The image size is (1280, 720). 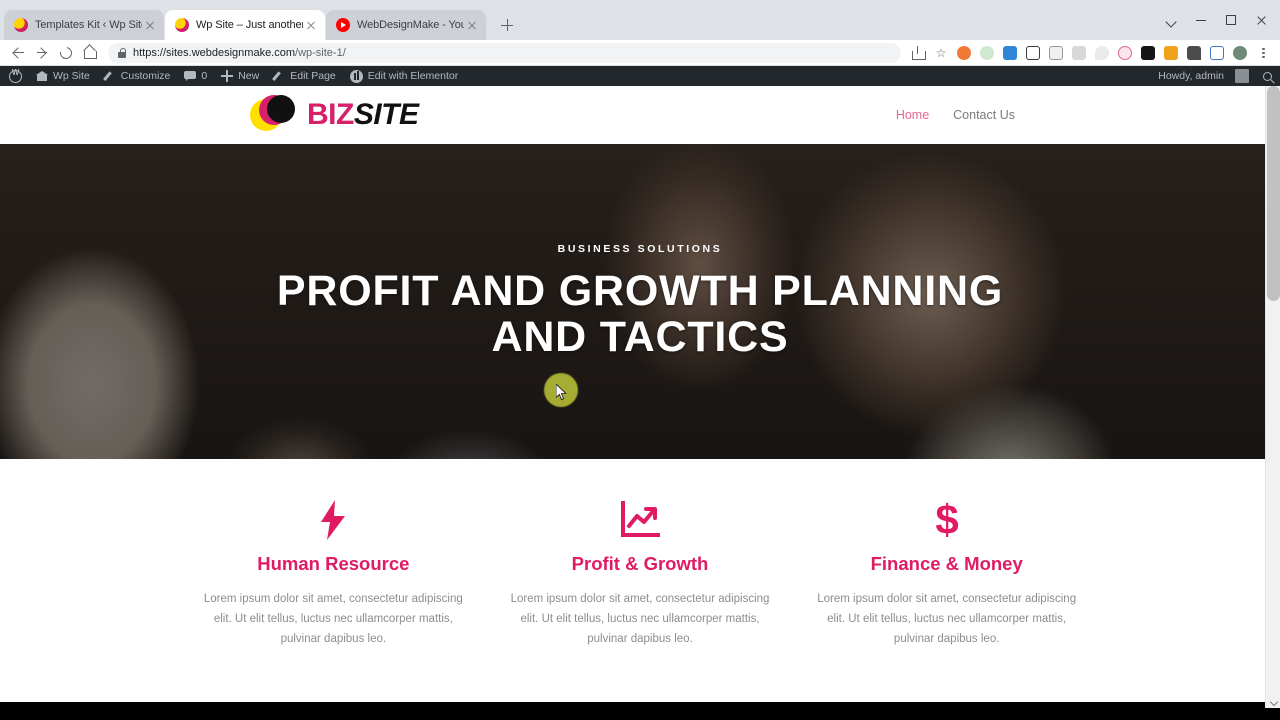 I want to click on kebab-menu-icon, so click(x=1263, y=53).